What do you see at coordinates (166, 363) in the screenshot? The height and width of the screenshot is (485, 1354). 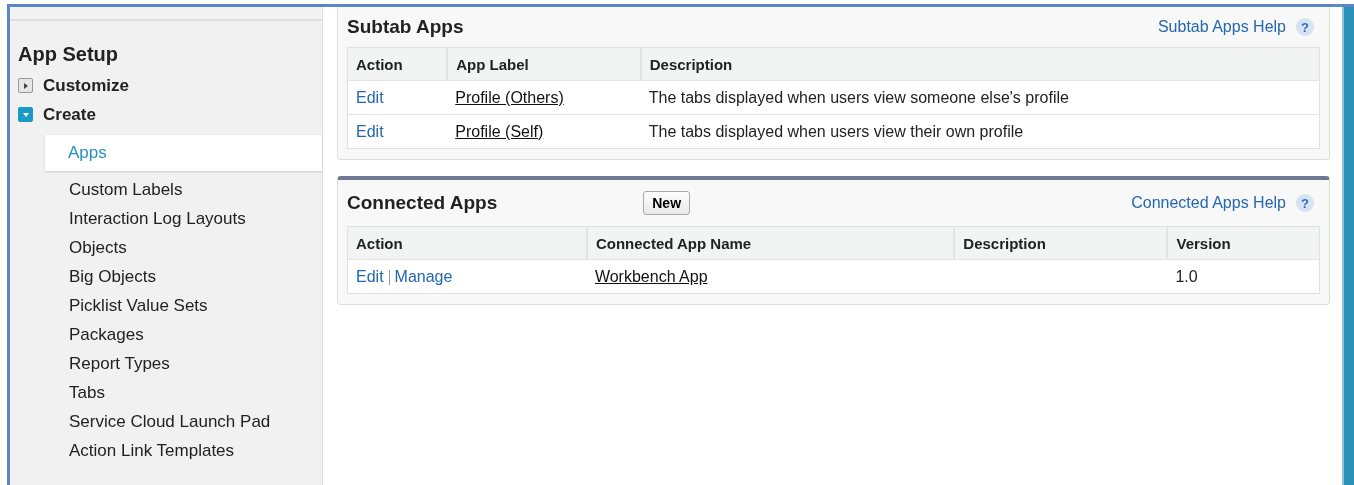 I see `sidebar-item: Report Types` at bounding box center [166, 363].